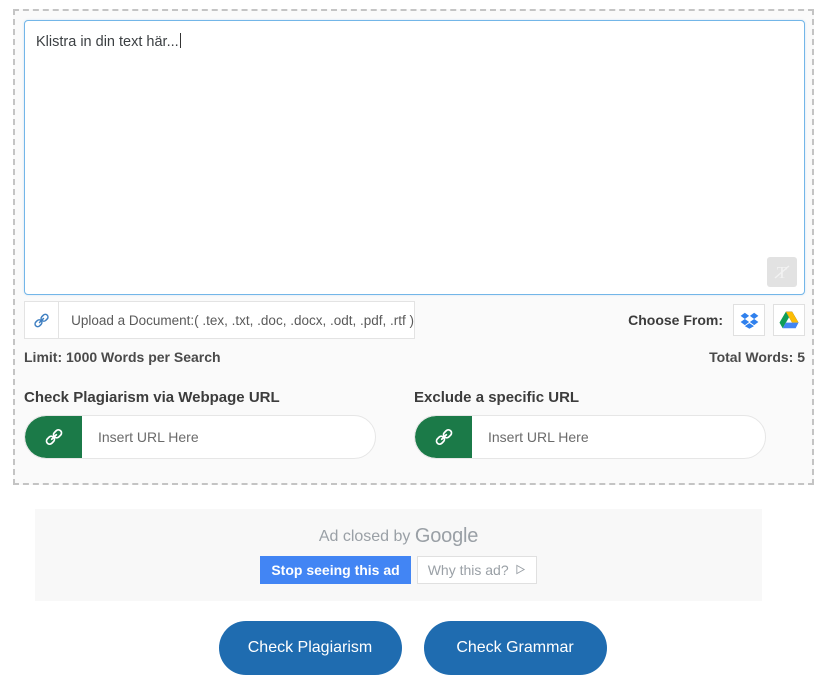 This screenshot has width=825, height=690. Describe the element at coordinates (675, 320) in the screenshot. I see `choose-from-label: Choose From:` at that location.